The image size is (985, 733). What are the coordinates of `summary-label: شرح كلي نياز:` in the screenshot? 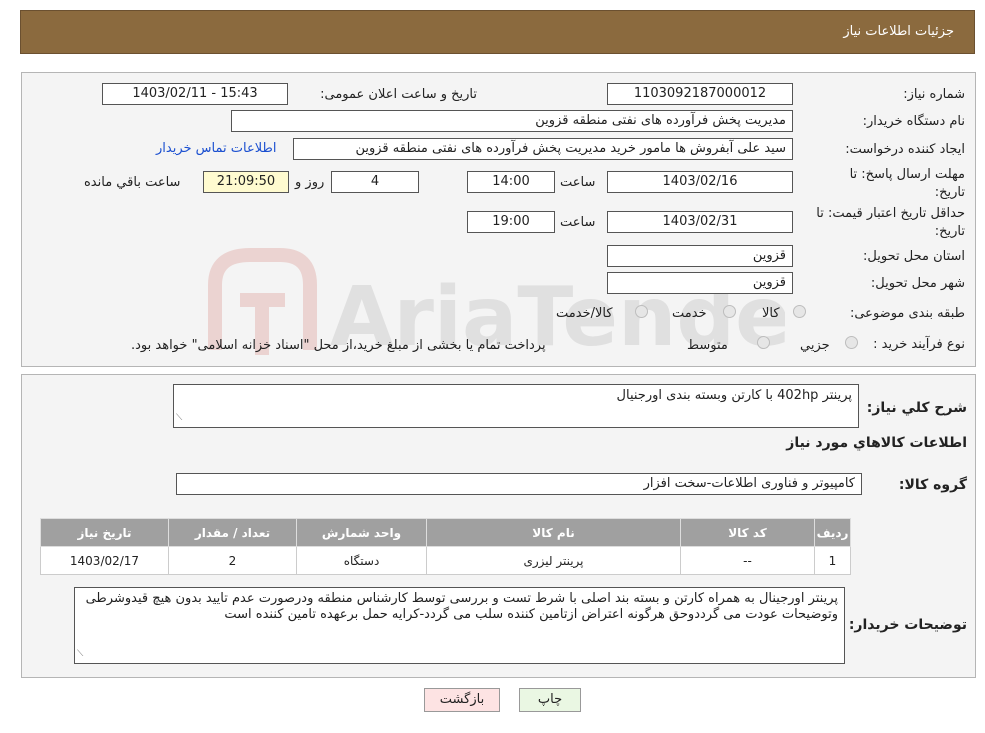 It's located at (916, 408).